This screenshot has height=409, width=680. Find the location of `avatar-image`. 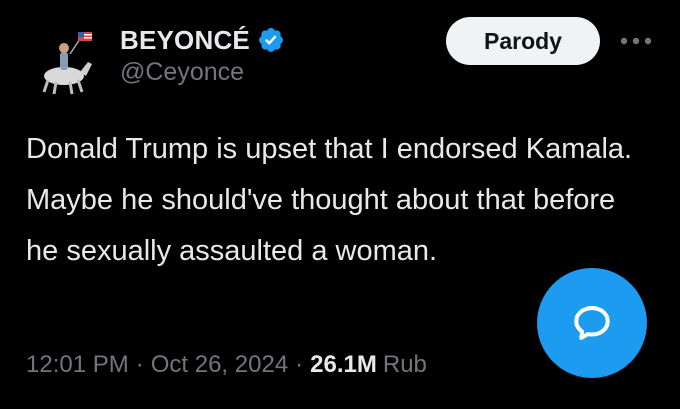

avatar-image is located at coordinates (66, 62).